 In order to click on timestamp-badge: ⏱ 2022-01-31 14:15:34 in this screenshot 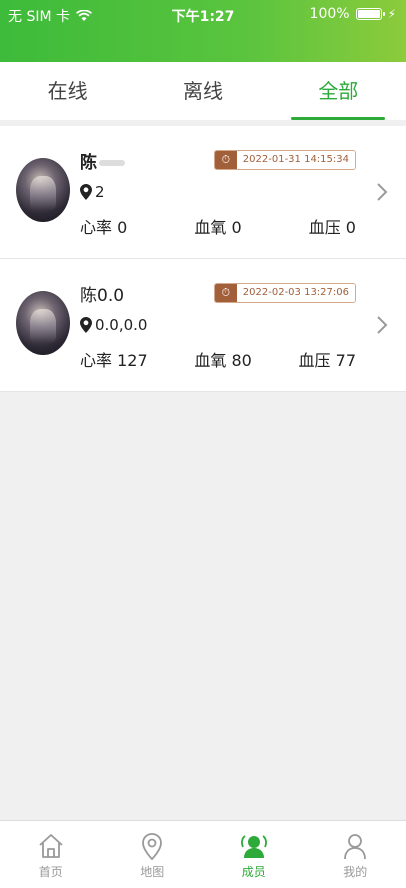, I will do `click(284, 160)`.